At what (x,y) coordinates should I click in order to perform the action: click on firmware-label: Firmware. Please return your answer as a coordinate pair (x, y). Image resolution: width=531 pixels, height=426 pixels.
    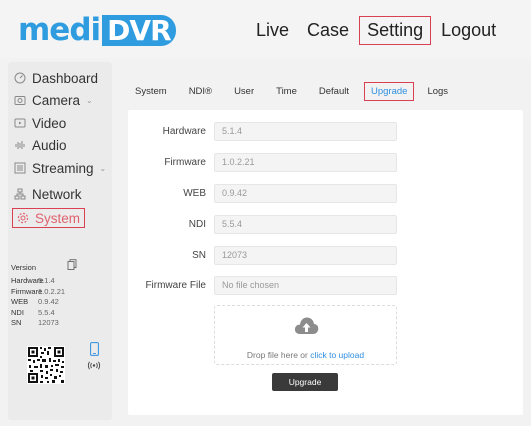
    Looking at the image, I should click on (185, 162).